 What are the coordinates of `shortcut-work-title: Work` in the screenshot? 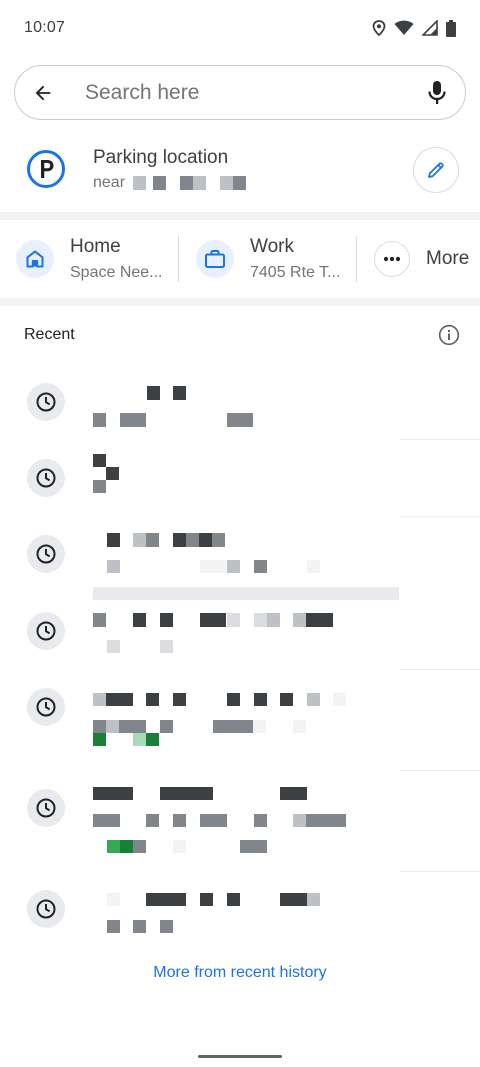 It's located at (272, 246).